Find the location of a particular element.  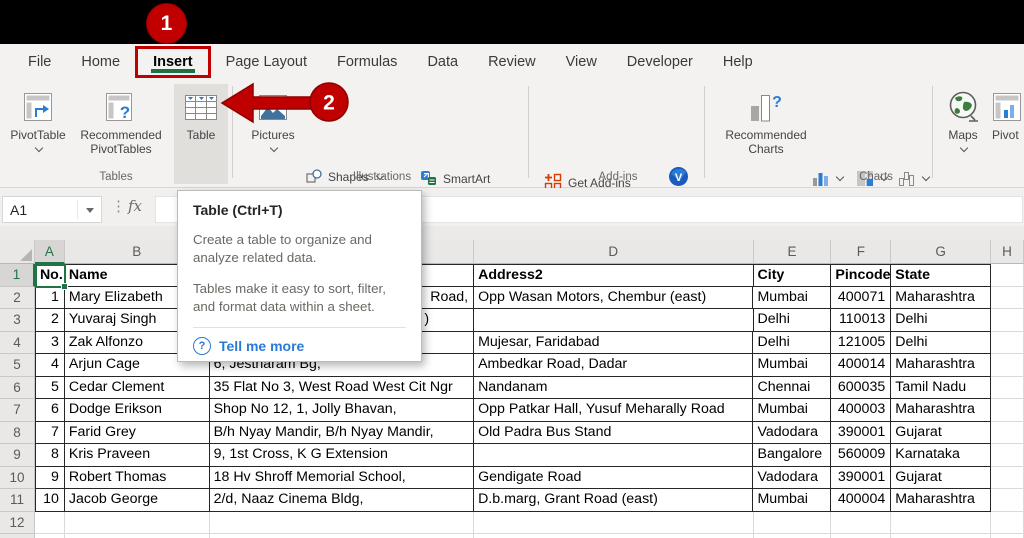

cell-B12 is located at coordinates (137, 522).